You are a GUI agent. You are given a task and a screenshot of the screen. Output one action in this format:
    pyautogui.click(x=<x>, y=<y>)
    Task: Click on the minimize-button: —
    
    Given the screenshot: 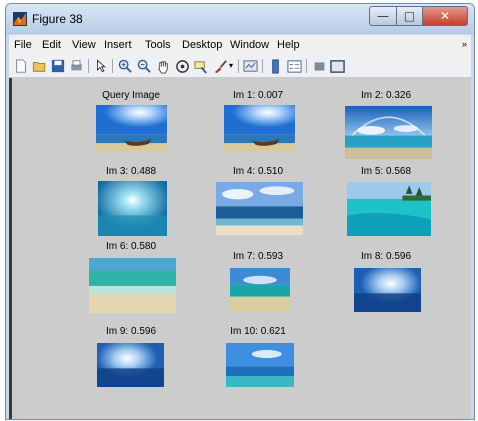 What is the action you would take?
    pyautogui.click(x=383, y=16)
    